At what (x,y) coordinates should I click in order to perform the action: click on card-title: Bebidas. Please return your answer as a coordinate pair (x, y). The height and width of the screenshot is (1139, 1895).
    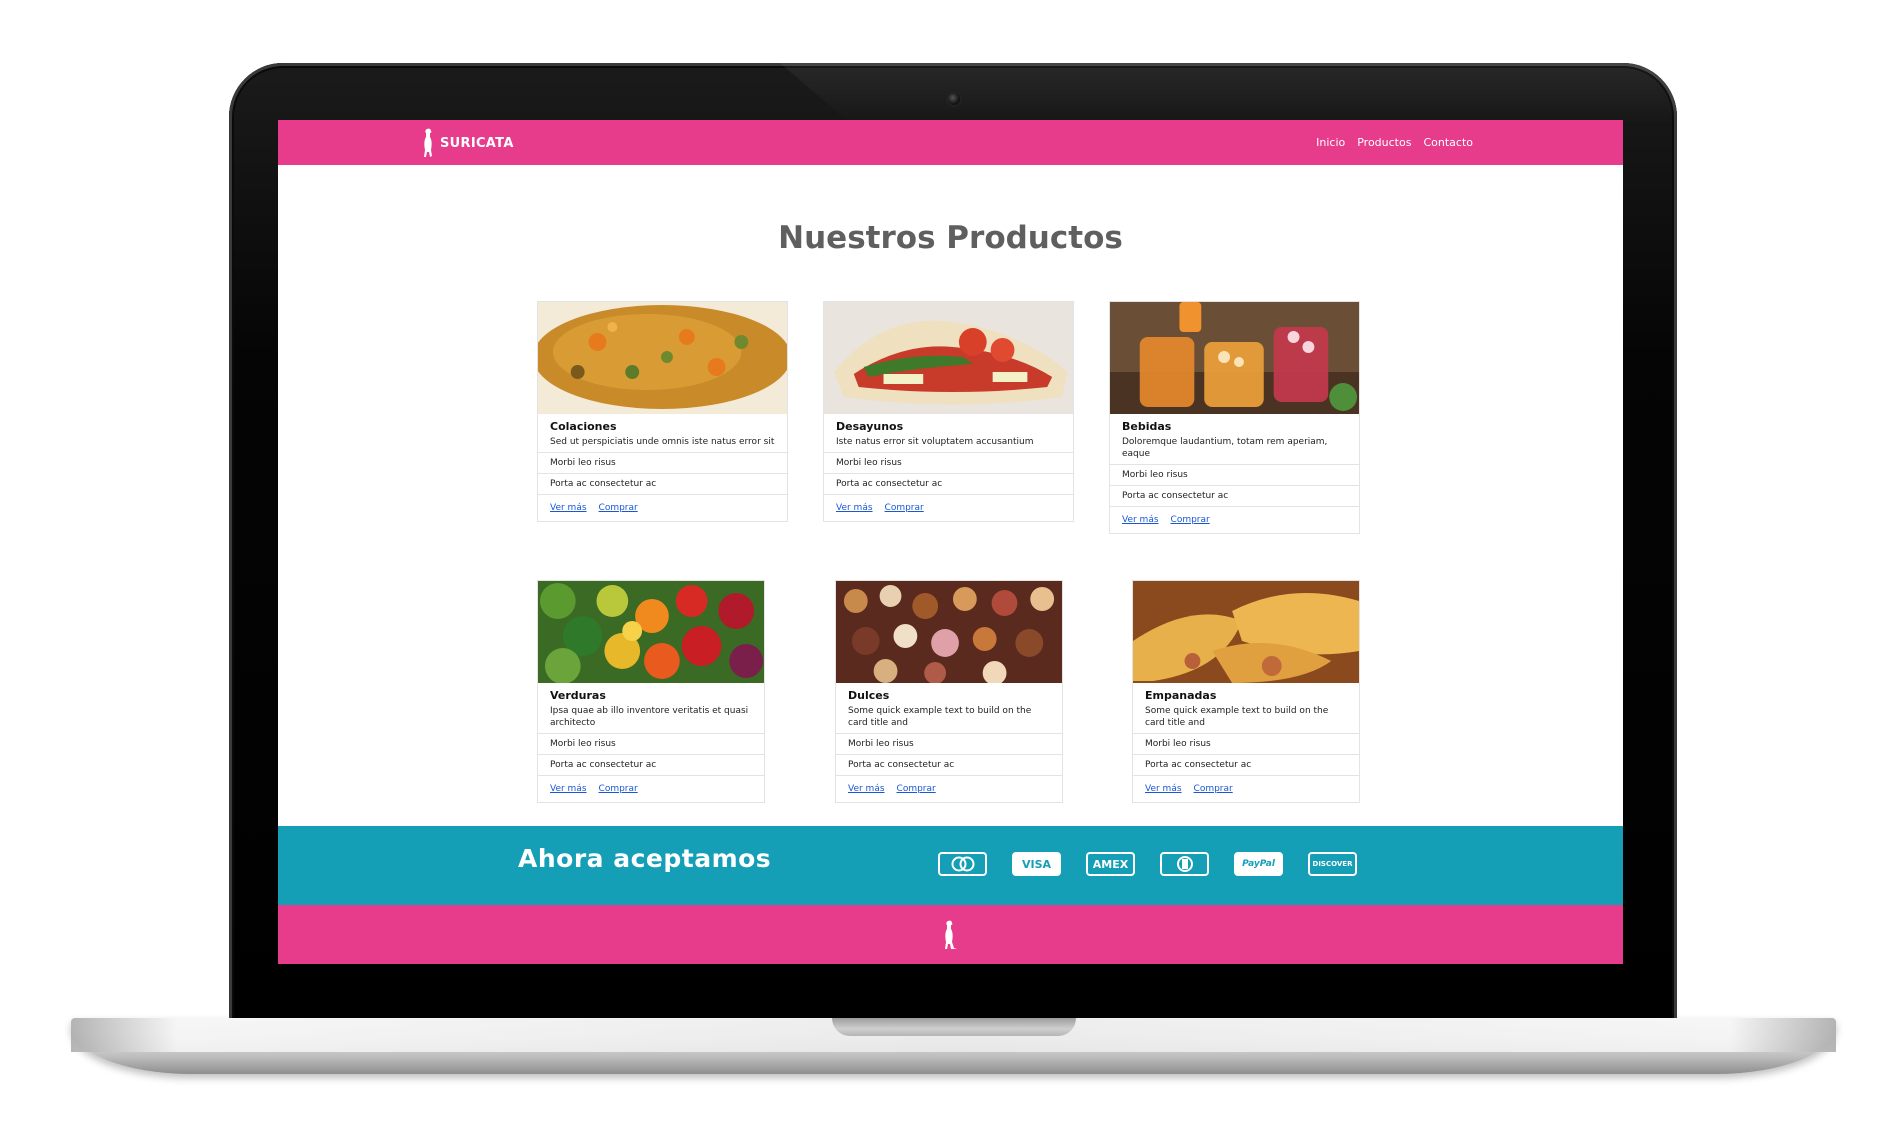
    Looking at the image, I should click on (1147, 426).